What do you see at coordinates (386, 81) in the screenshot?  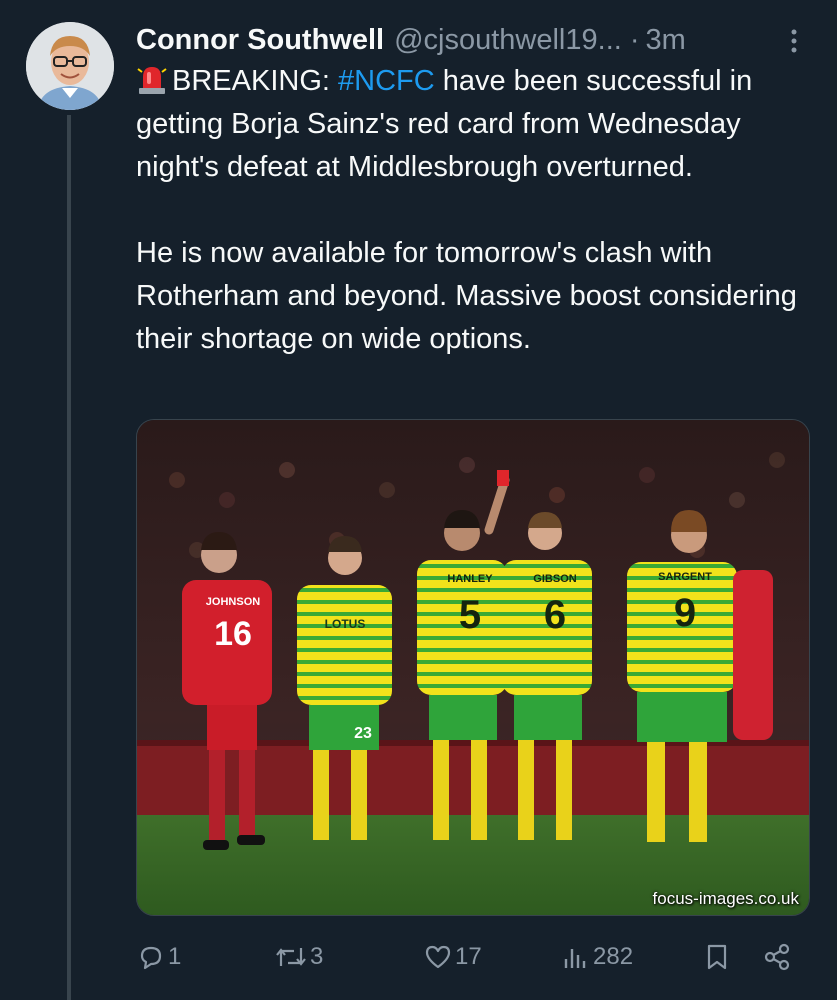 I see `hashtag-link: #NCFC` at bounding box center [386, 81].